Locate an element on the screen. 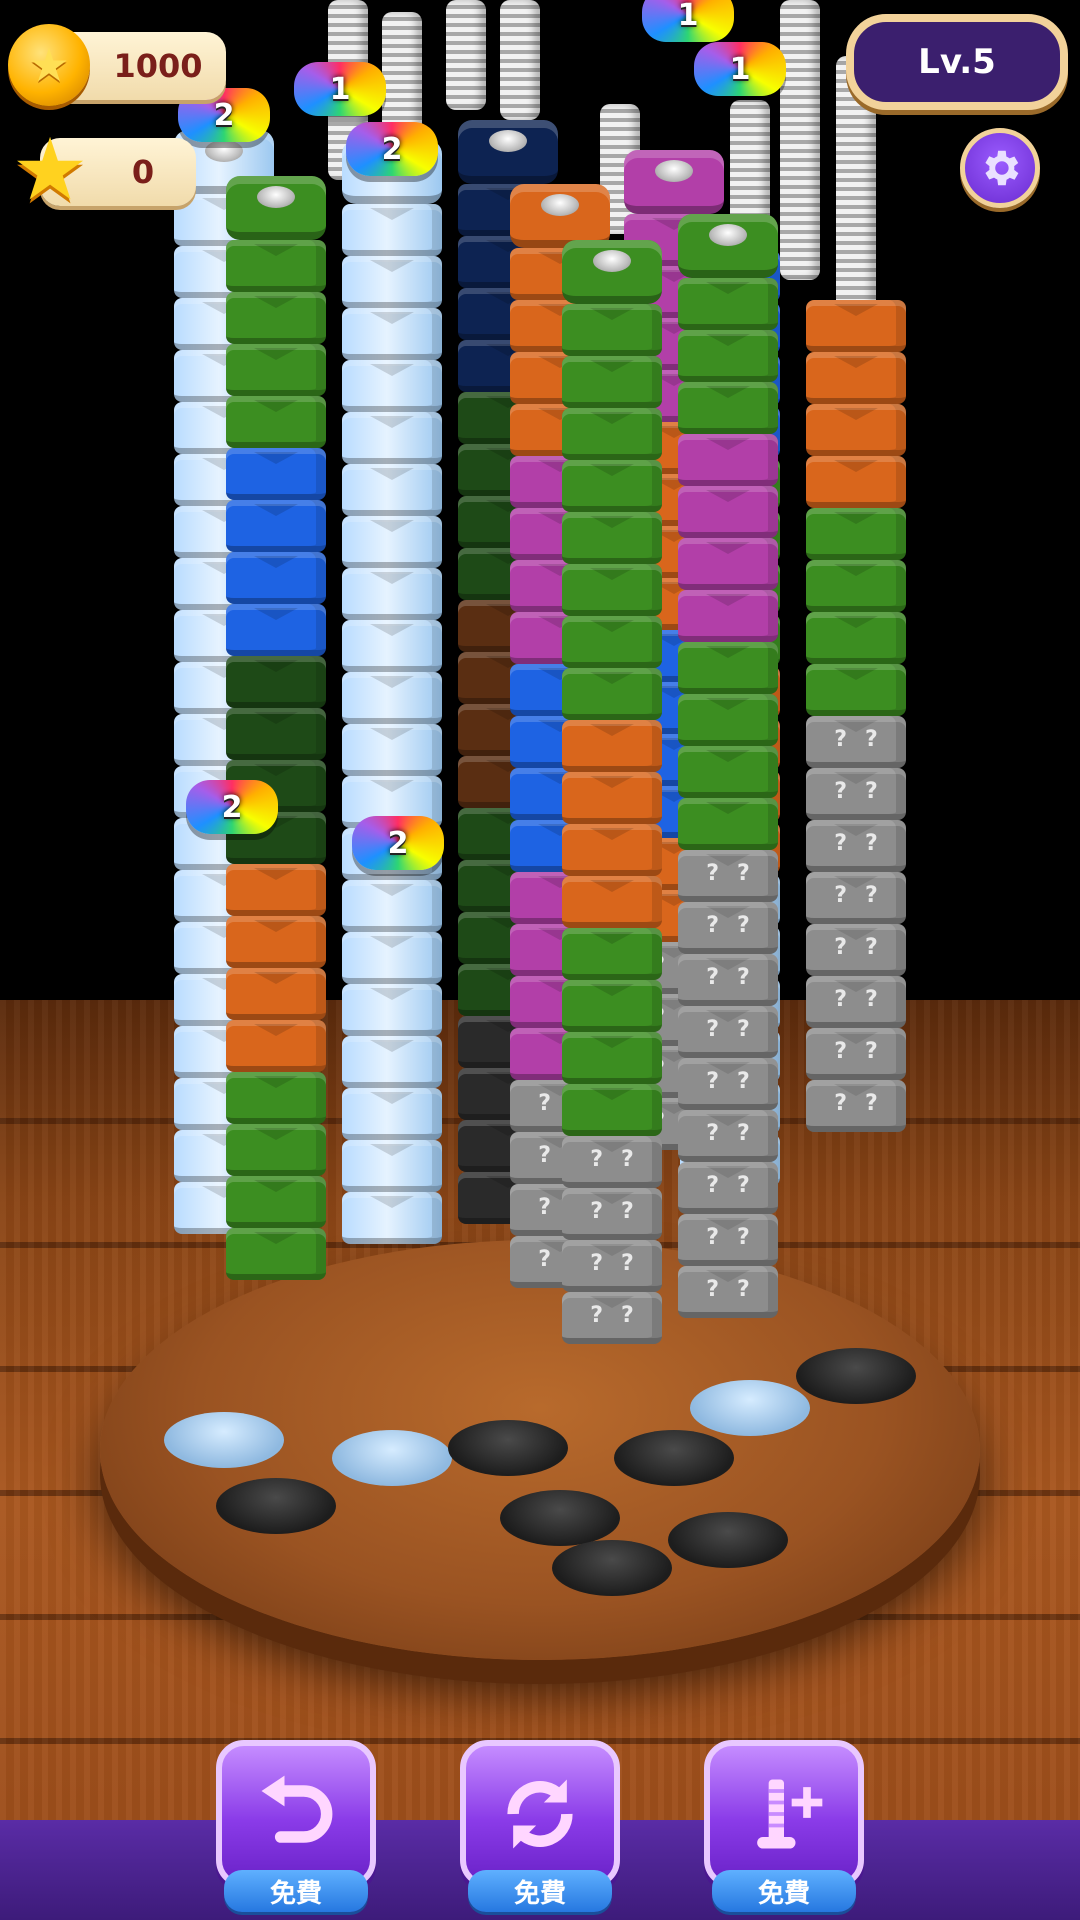  star-icon: ★ is located at coordinates (50, 170).